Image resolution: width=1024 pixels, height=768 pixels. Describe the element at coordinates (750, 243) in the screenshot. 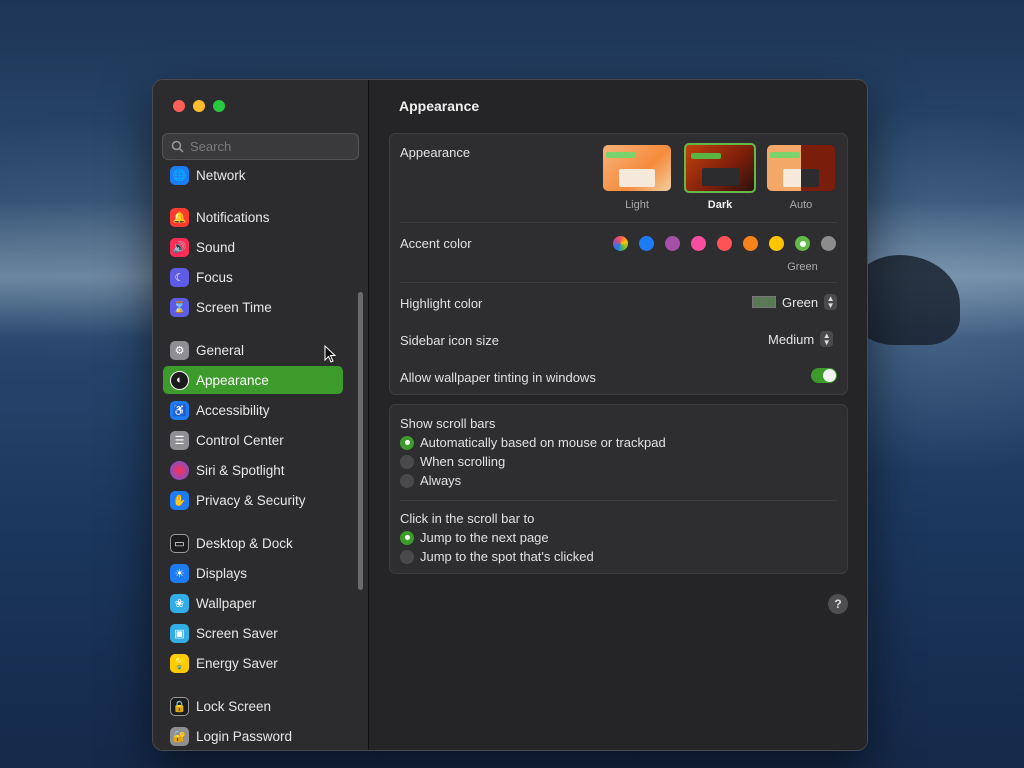

I see `accent-orange-swatch` at that location.